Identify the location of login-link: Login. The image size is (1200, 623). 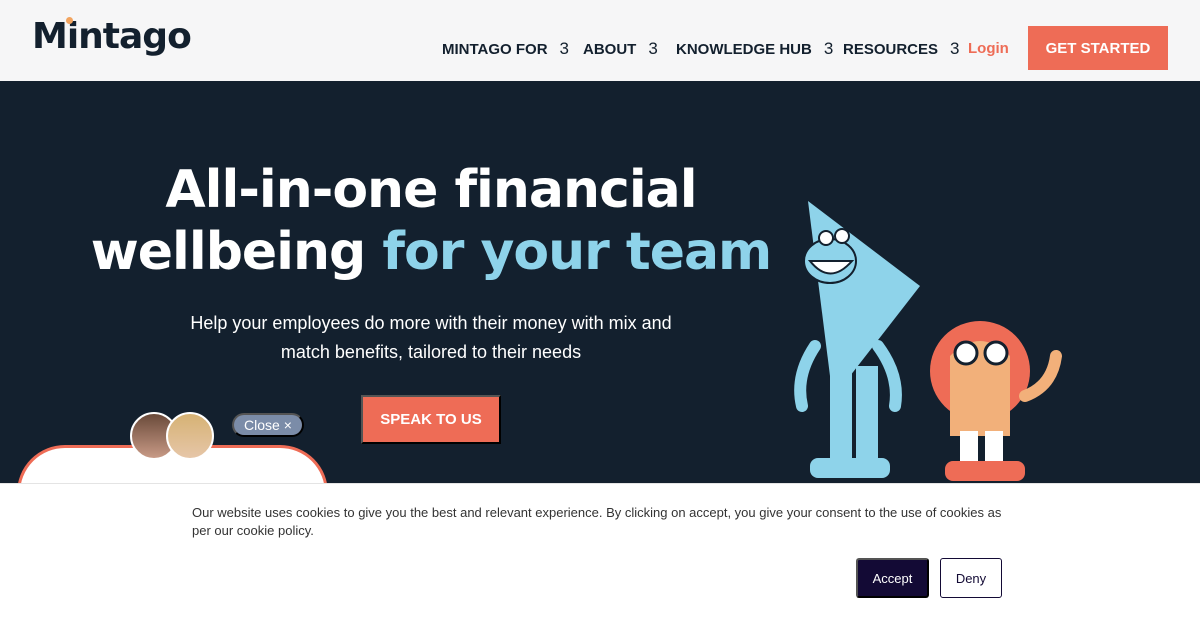
(988, 48).